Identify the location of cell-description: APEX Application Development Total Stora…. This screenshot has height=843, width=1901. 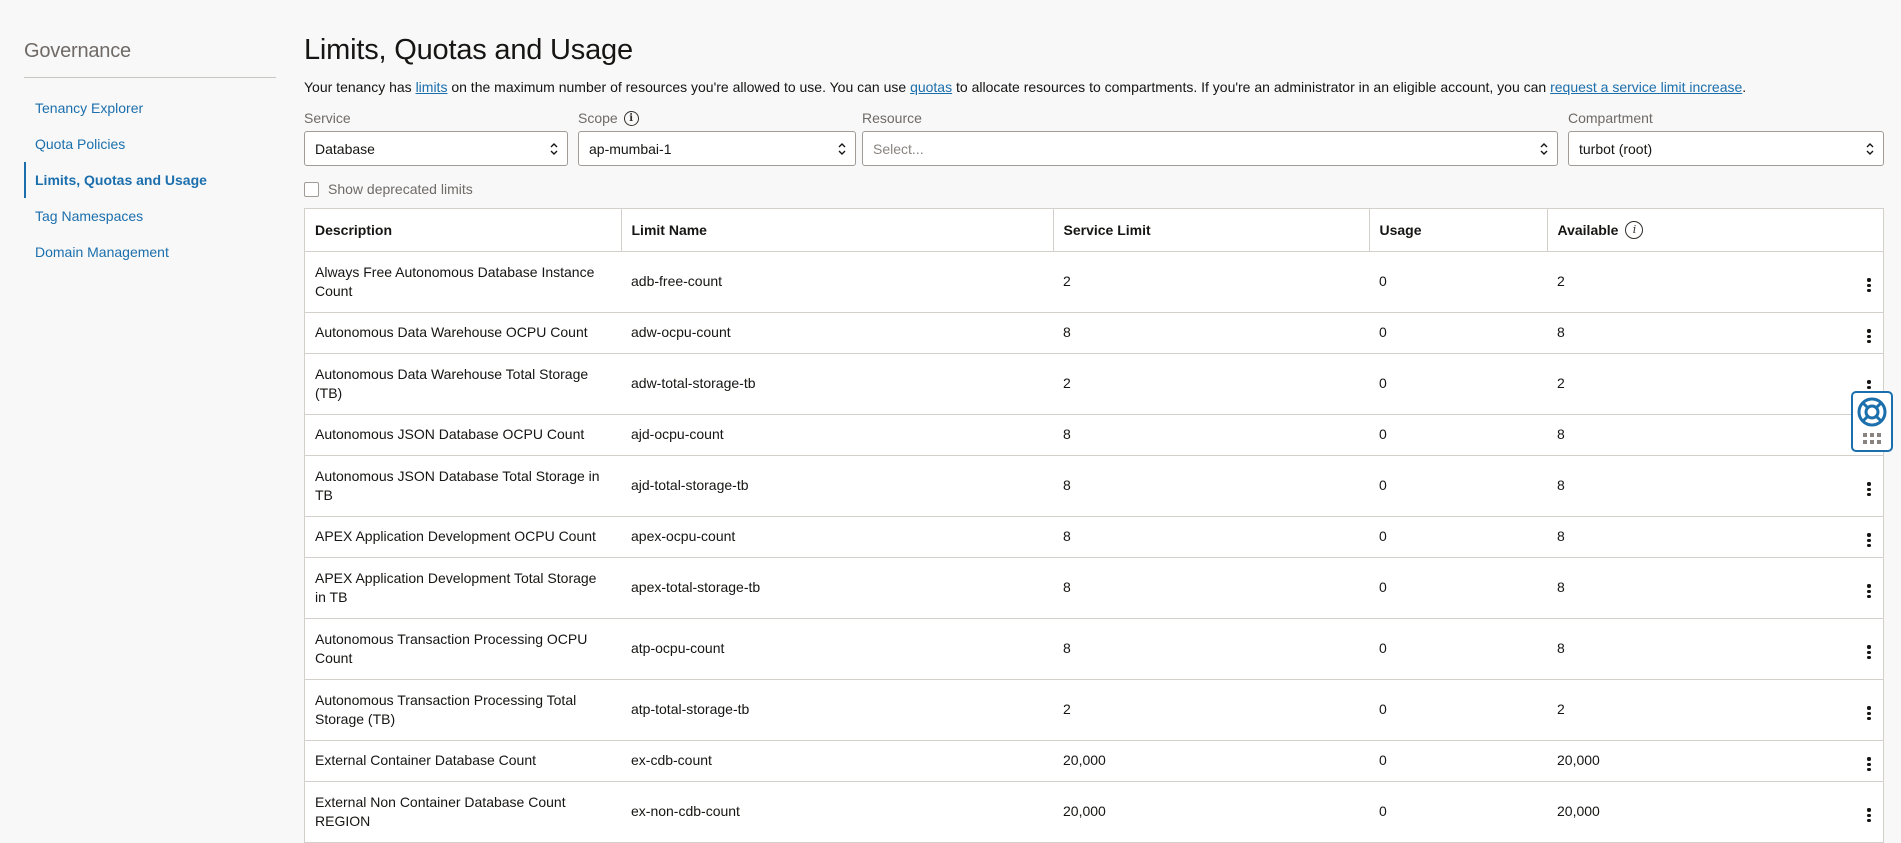
(463, 588).